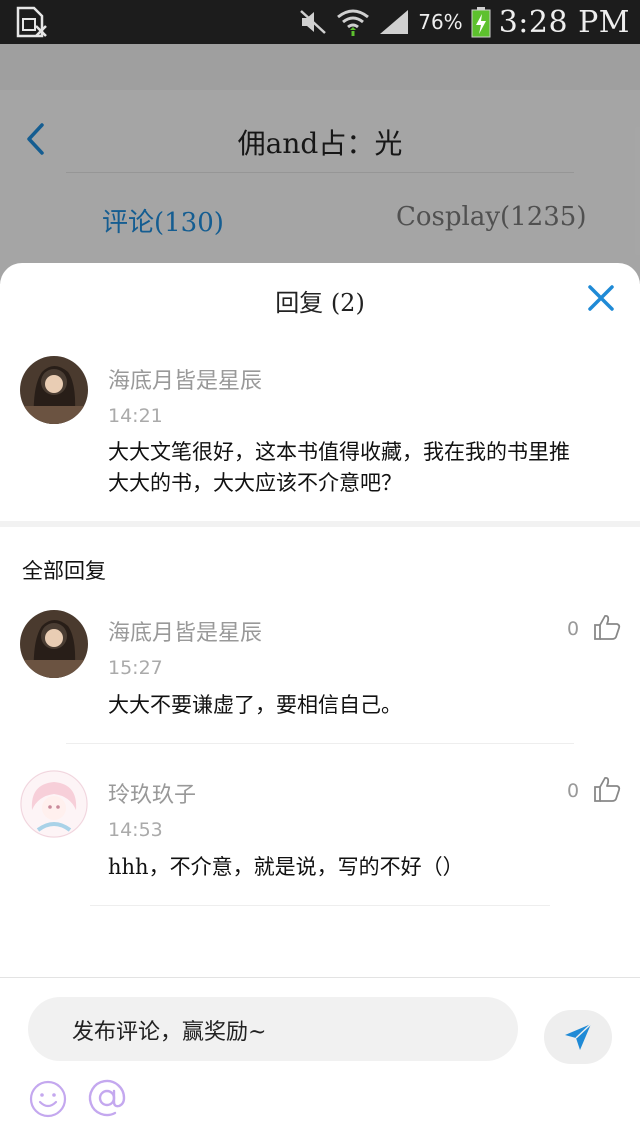 The height and width of the screenshot is (1138, 640). Describe the element at coordinates (353, 22) in the screenshot. I see `wifi-icon` at that location.